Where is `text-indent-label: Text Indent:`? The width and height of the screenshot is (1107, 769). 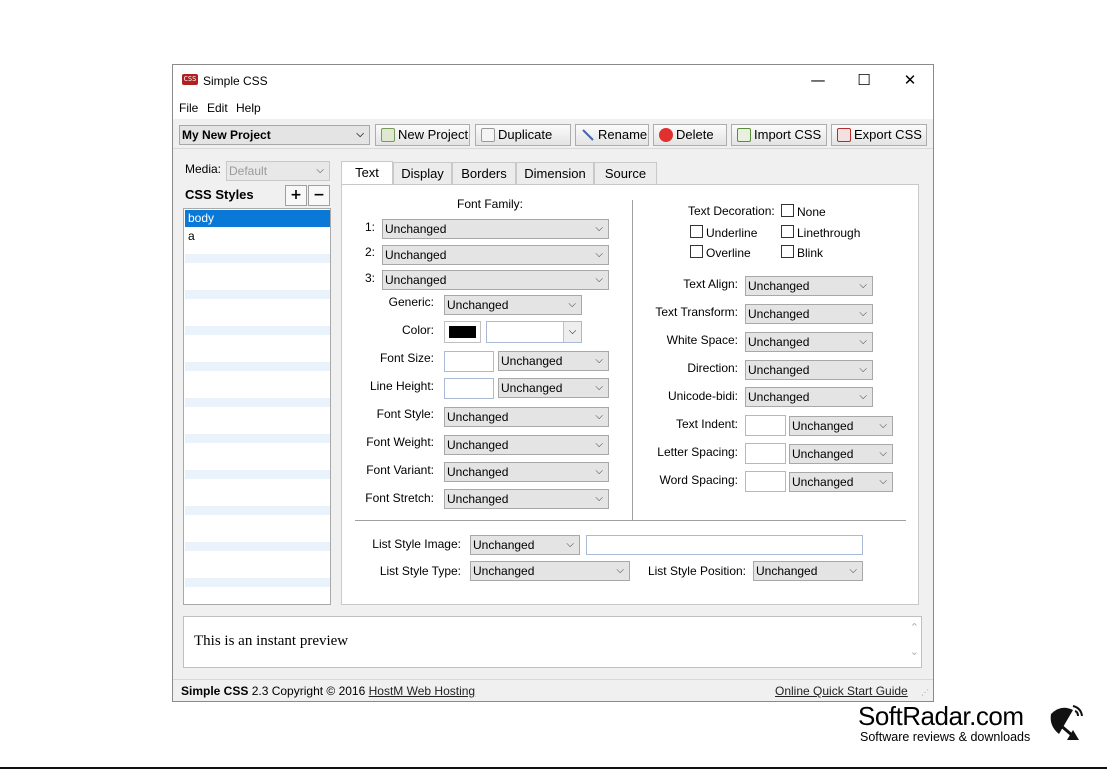 text-indent-label: Text Indent: is located at coordinates (706, 424).